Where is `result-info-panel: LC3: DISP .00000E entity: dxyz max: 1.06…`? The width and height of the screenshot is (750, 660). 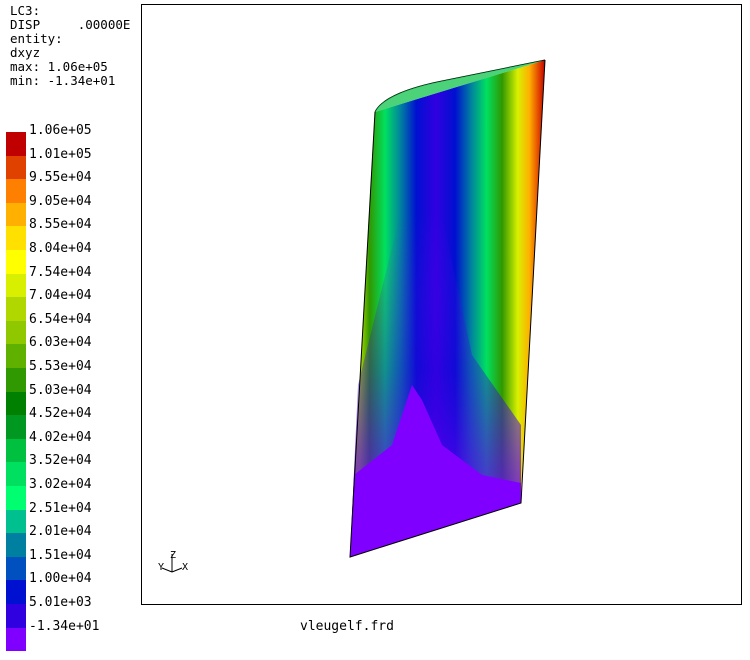 result-info-panel: LC3: DISP .00000E entity: dxyz max: 1.06… is located at coordinates (70, 46).